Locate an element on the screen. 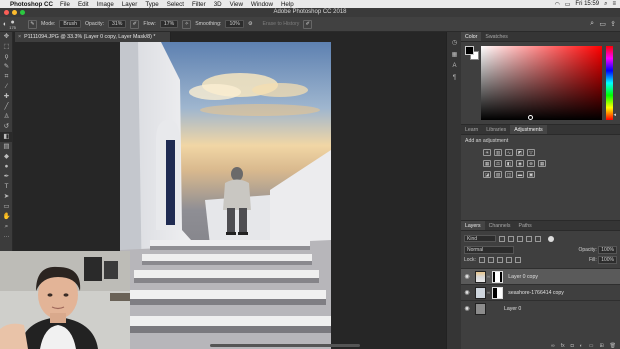  mode-select: Brush is located at coordinates (70, 24).